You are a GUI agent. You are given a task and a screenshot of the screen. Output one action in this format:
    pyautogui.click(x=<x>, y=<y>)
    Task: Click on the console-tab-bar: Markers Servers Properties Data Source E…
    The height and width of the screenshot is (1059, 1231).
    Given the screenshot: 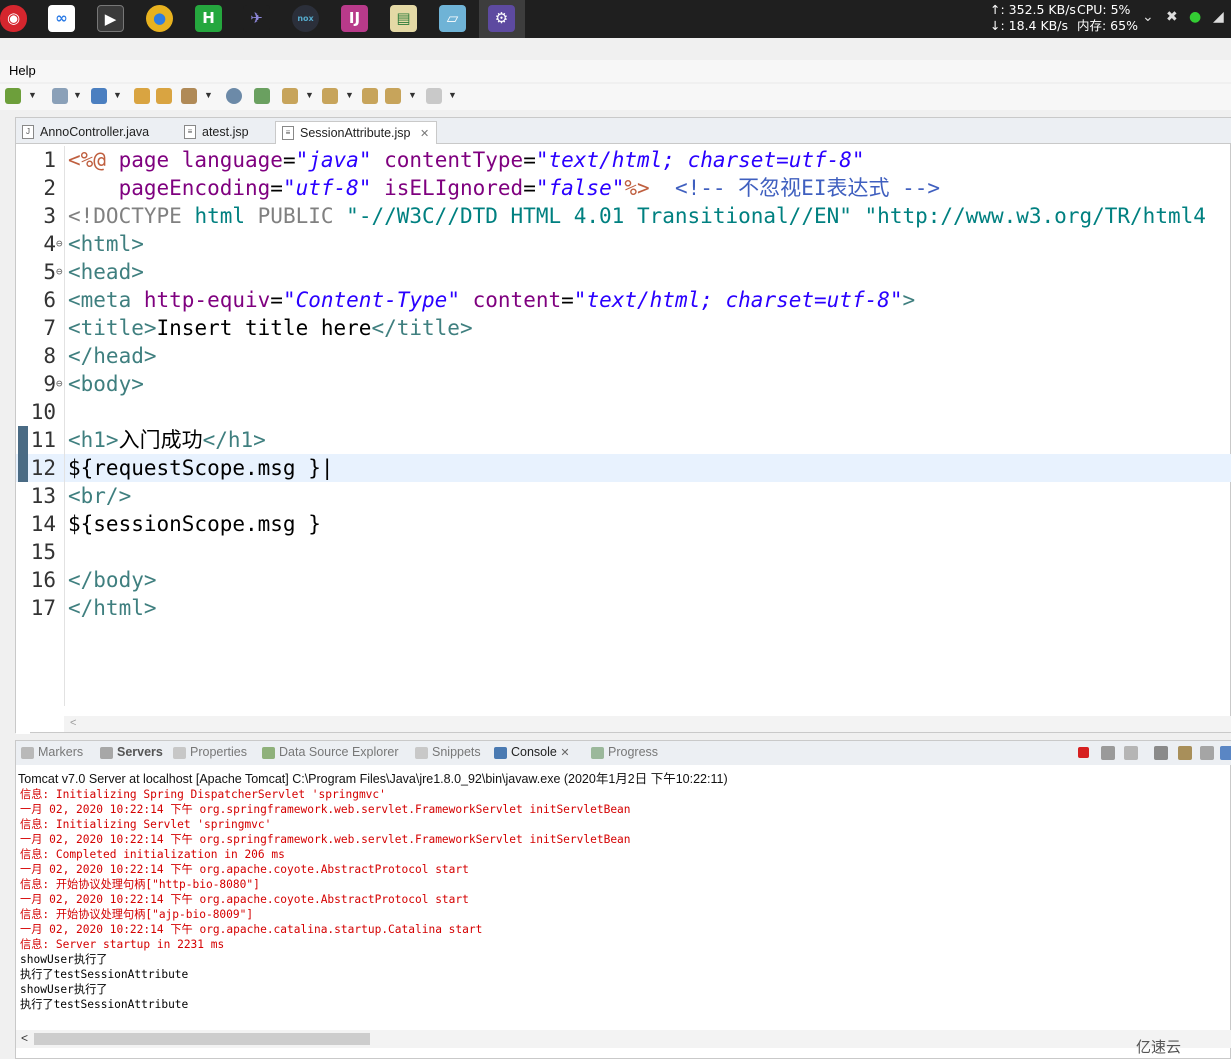 What is the action you would take?
    pyautogui.click(x=623, y=753)
    